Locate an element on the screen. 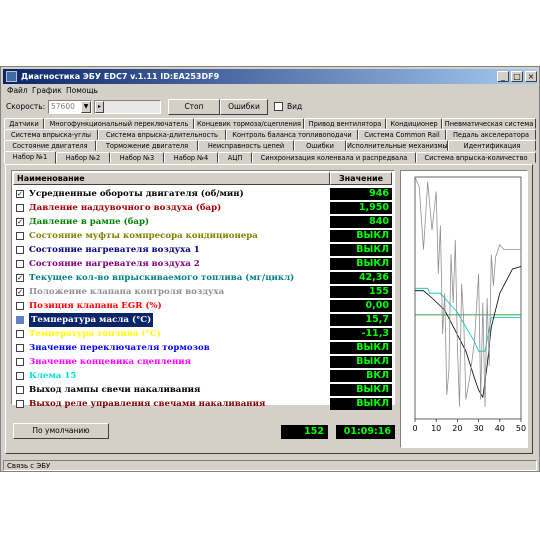 This screenshot has width=540, height=540. errors-button: Ошибки is located at coordinates (244, 107).